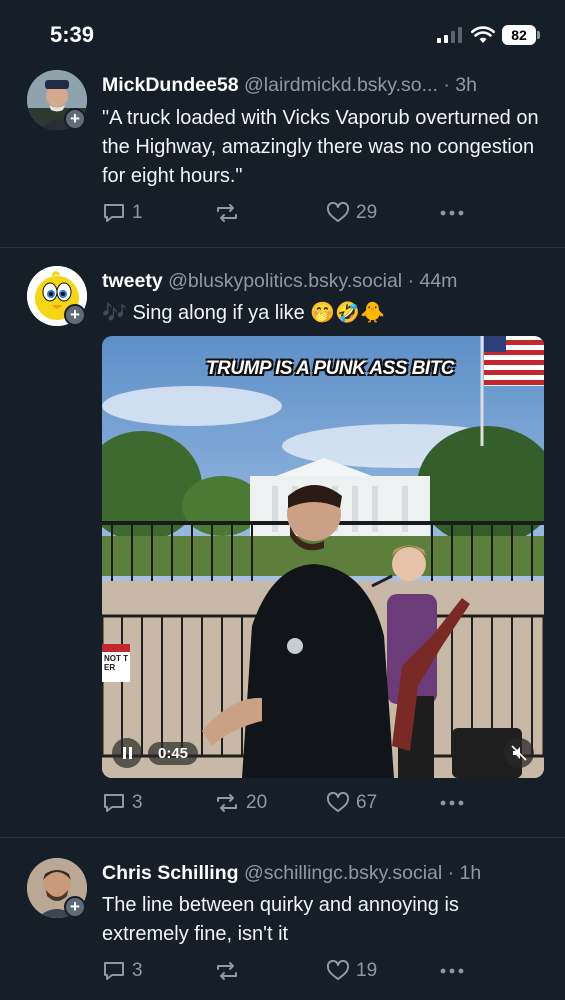 The image size is (565, 1000). What do you see at coordinates (351, 213) in the screenshot?
I see `like-button: 29` at bounding box center [351, 213].